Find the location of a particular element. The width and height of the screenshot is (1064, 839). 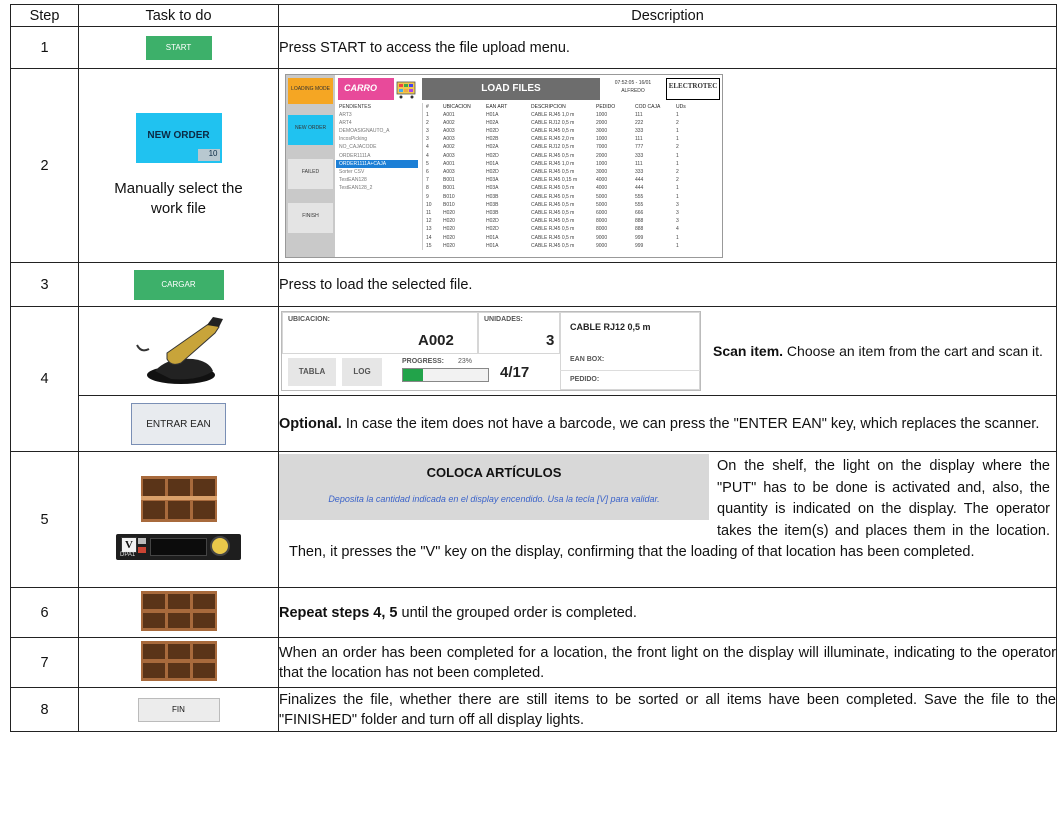

step-number: 3 is located at coordinates (44, 284).